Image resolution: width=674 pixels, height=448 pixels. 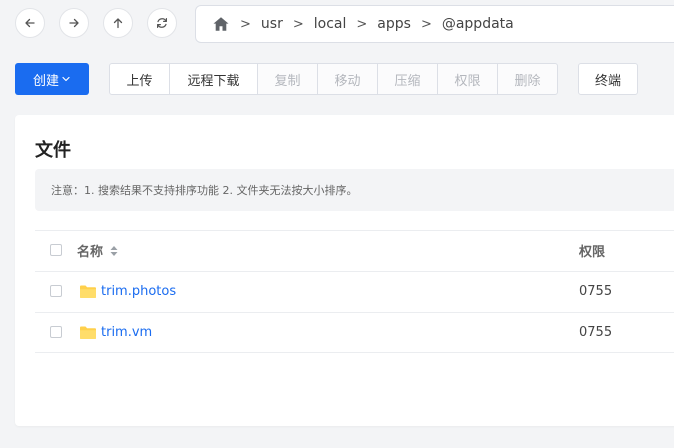 I want to click on breadcrumb-item-apps: apps, so click(x=394, y=24).